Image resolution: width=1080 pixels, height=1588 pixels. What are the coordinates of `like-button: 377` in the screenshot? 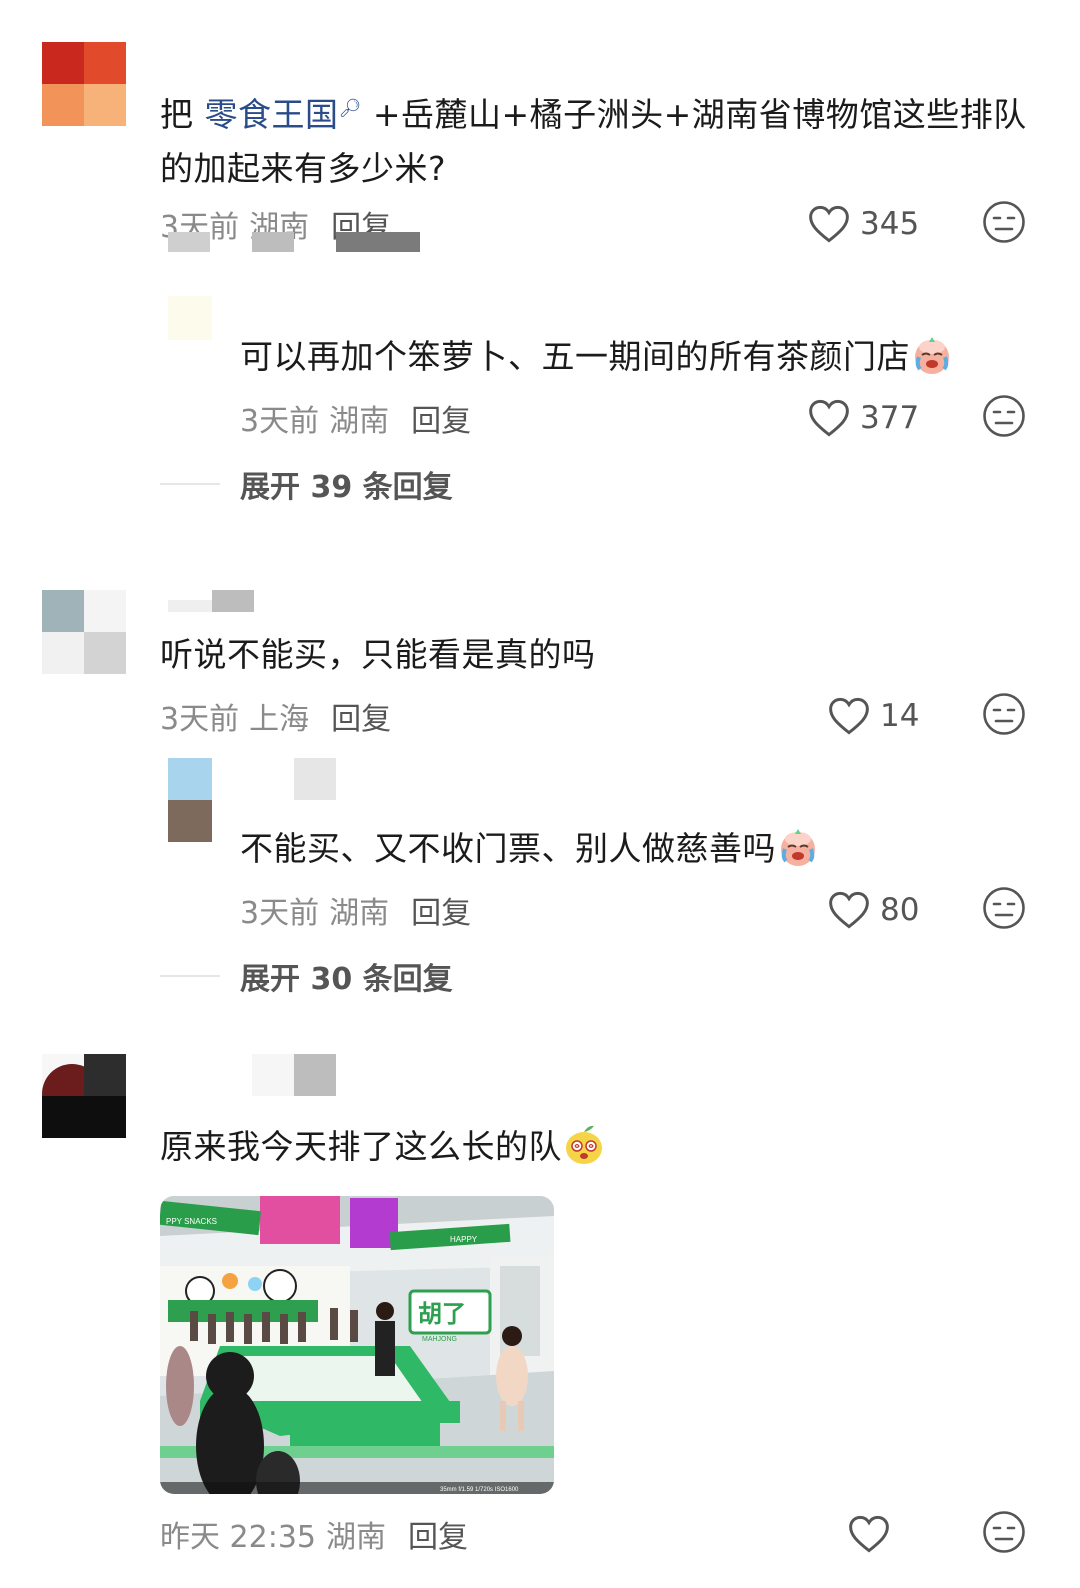 It's located at (863, 418).